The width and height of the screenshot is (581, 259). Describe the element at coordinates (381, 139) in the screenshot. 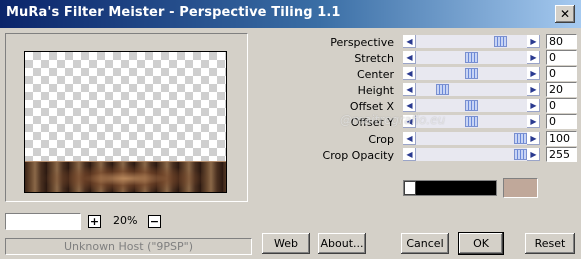

I see `param-label-crop: Crop` at that location.